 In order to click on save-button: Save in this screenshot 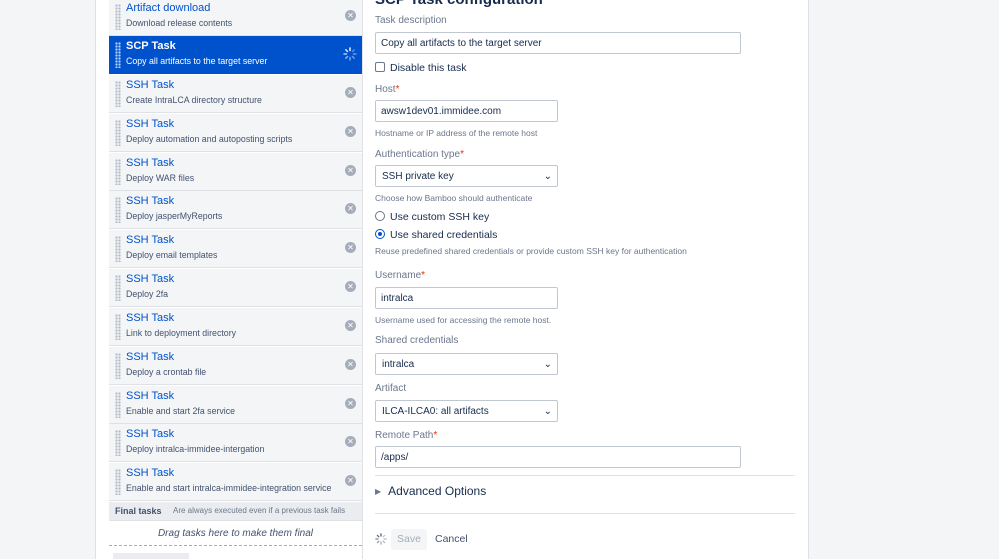, I will do `click(409, 539)`.